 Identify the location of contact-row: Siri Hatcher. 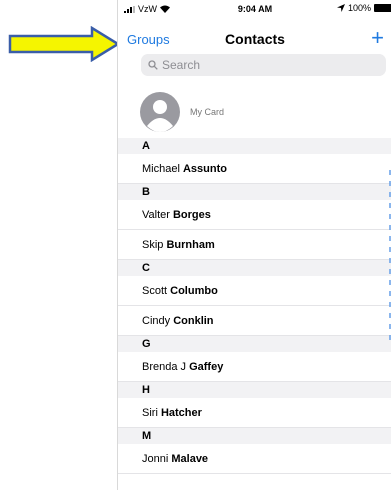
(254, 413).